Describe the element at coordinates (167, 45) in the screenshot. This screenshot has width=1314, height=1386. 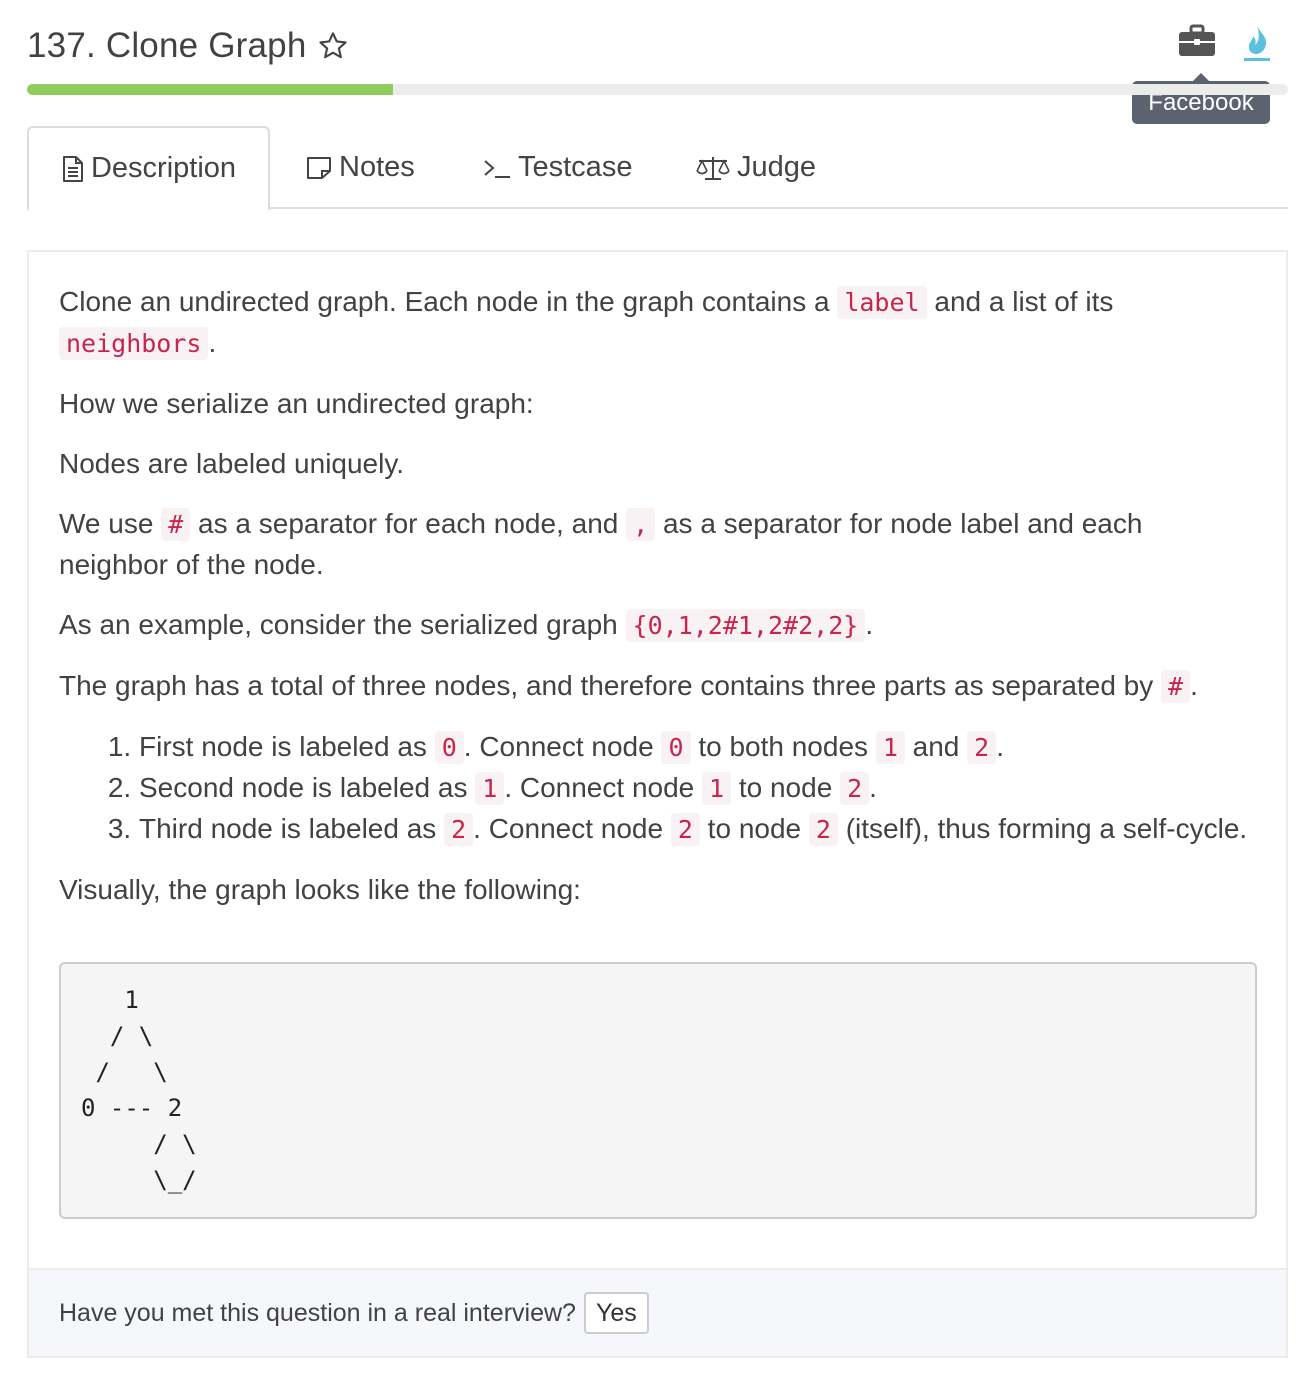
I see `page-title: 137. Clone Graph` at that location.